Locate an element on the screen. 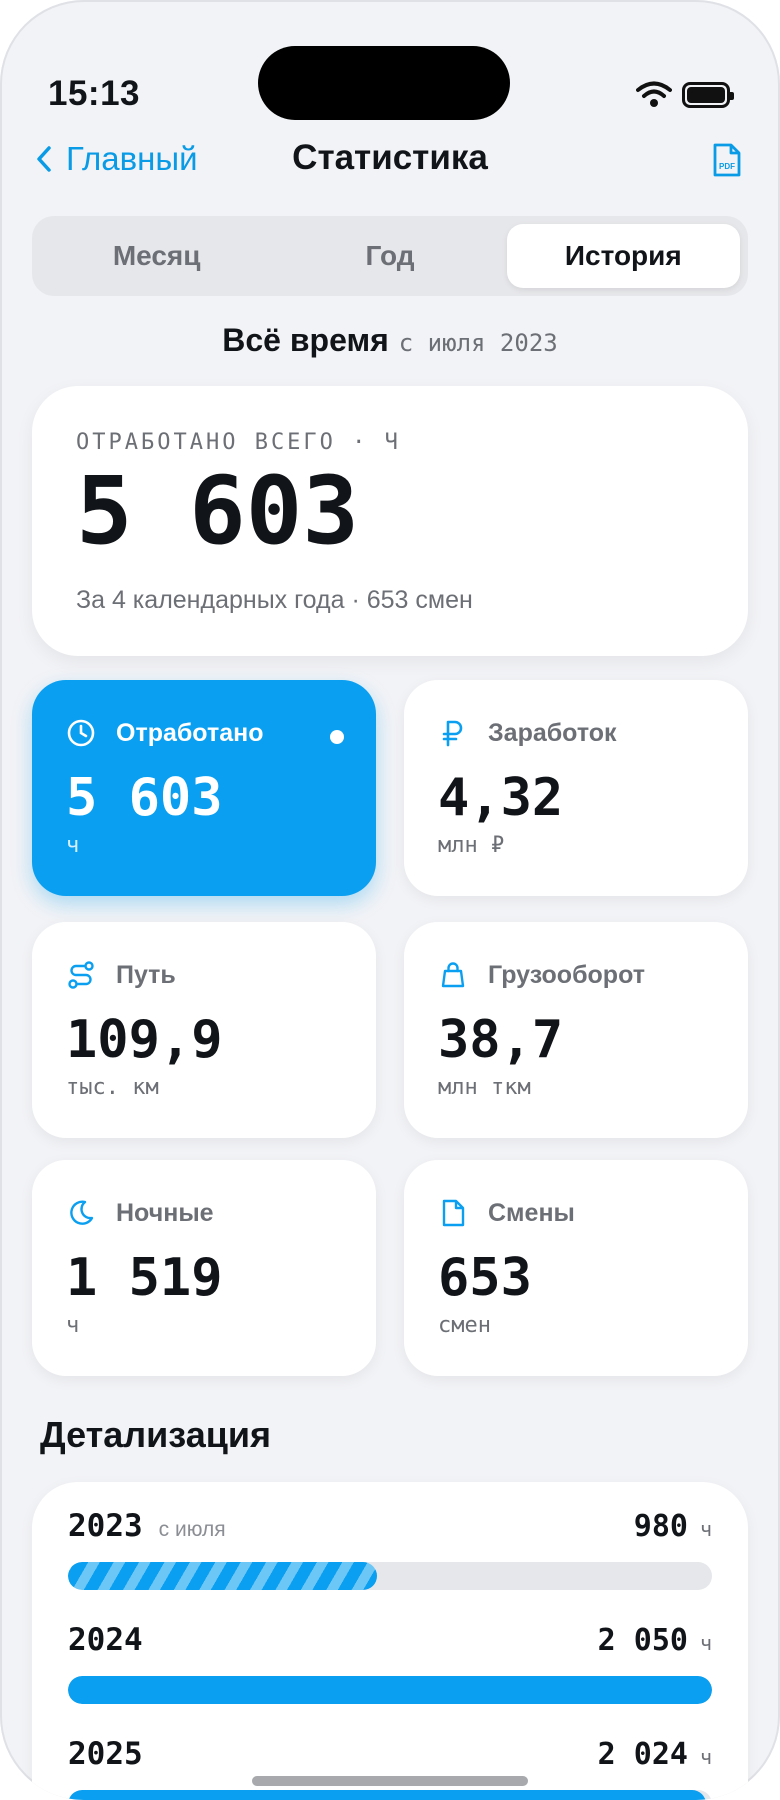  card-title: Отработано is located at coordinates (190, 732).